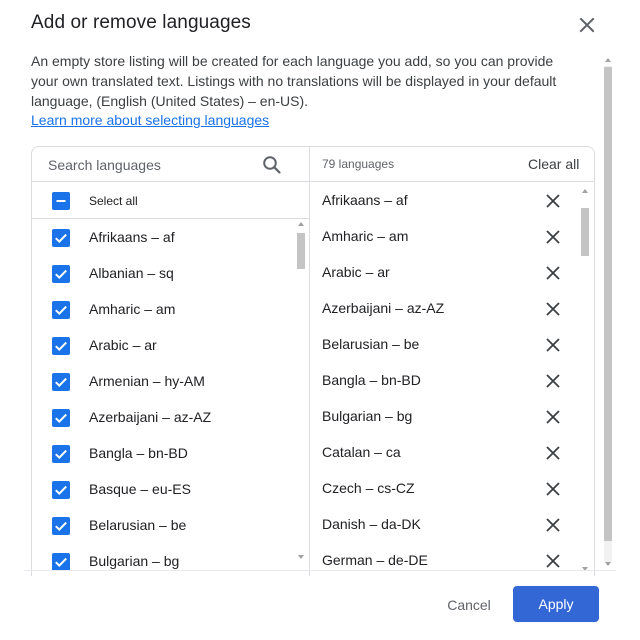 The width and height of the screenshot is (640, 640). I want to click on close-button, so click(587, 25).